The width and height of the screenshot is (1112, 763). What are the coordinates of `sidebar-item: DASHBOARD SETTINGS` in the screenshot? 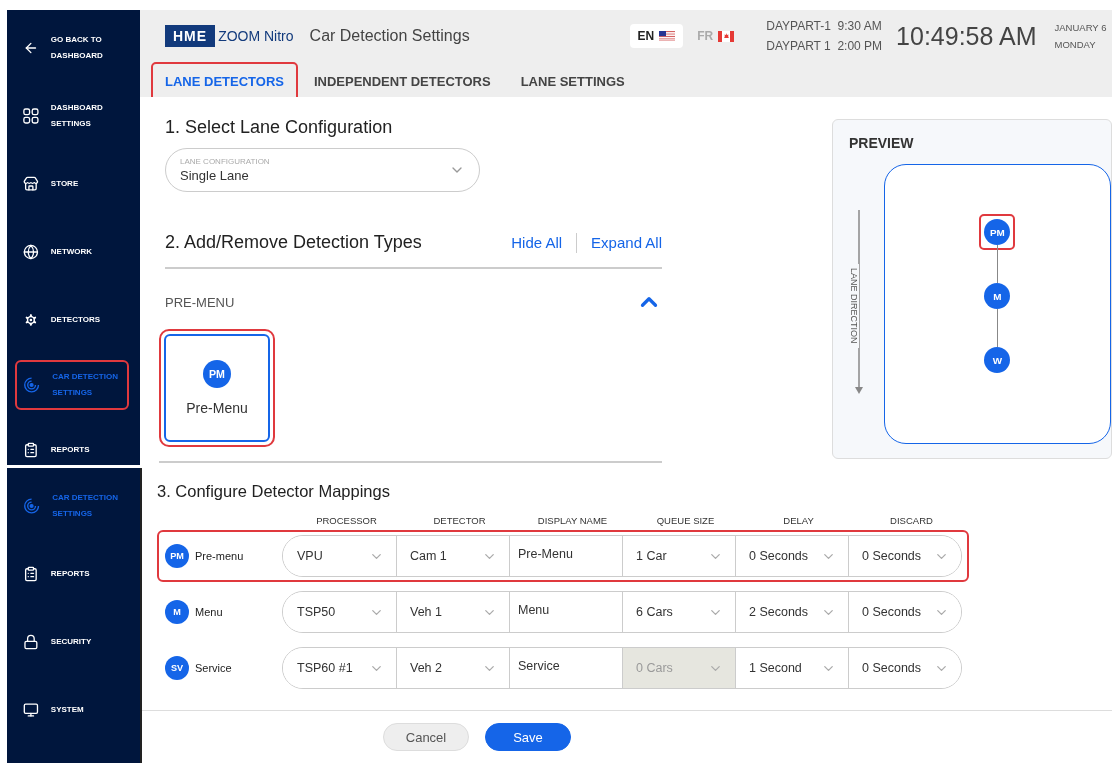 It's located at (72, 116).